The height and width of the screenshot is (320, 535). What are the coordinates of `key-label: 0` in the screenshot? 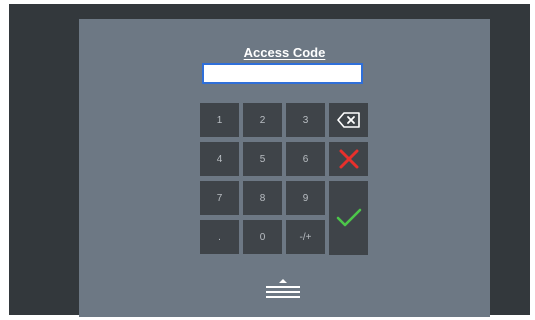 It's located at (262, 237).